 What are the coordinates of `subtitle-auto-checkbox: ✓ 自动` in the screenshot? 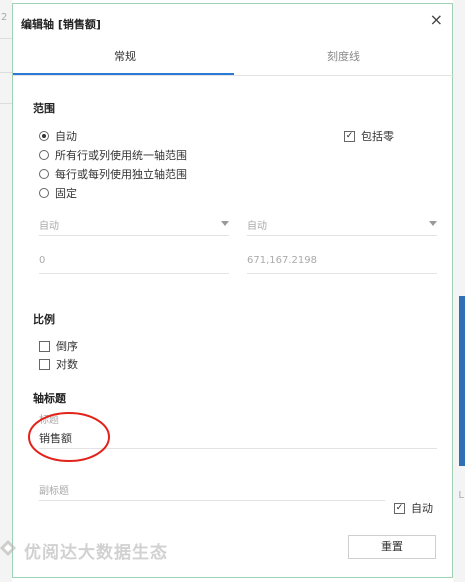 It's located at (413, 508).